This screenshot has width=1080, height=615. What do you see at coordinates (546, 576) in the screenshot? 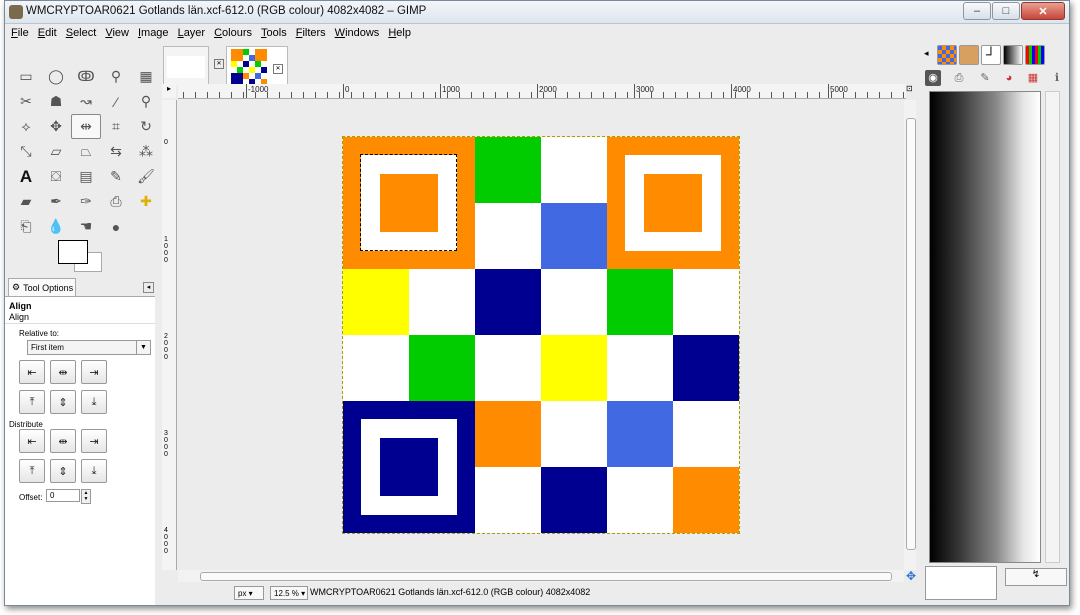
I see `horizontal-scroll-thumb` at bounding box center [546, 576].